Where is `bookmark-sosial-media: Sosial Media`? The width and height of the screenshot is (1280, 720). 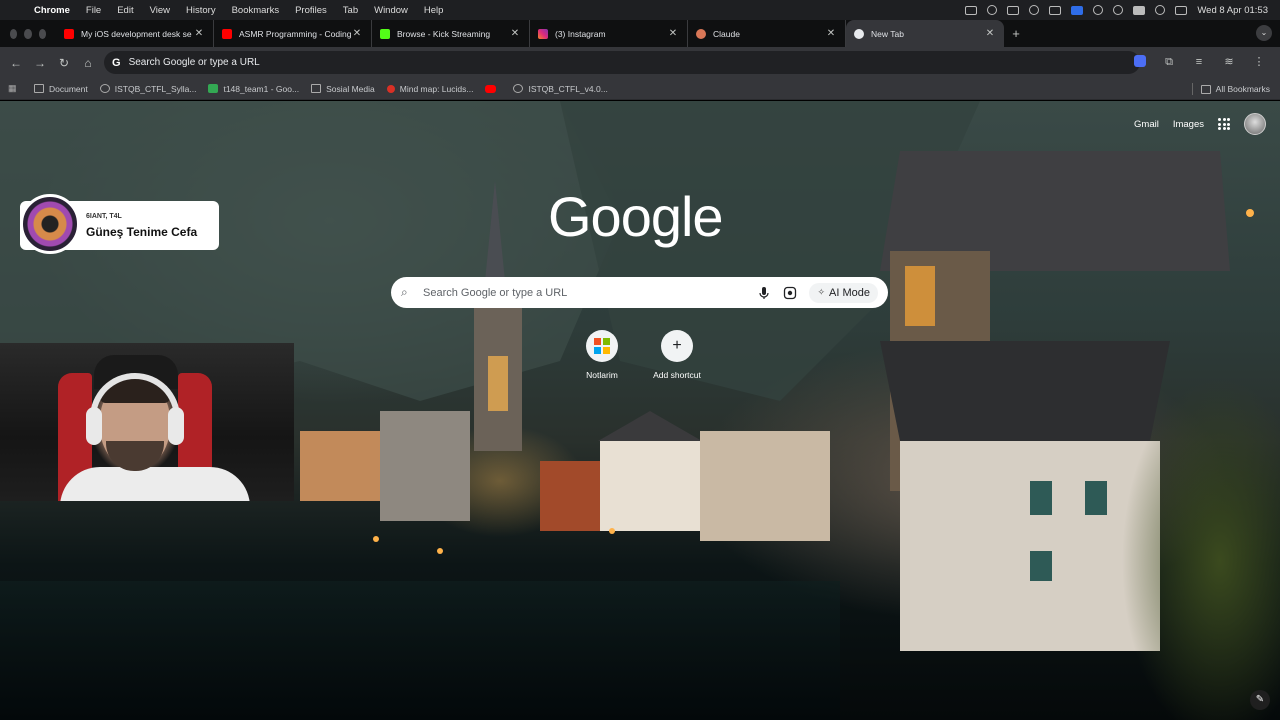 bookmark-sosial-media: Sosial Media is located at coordinates (343, 89).